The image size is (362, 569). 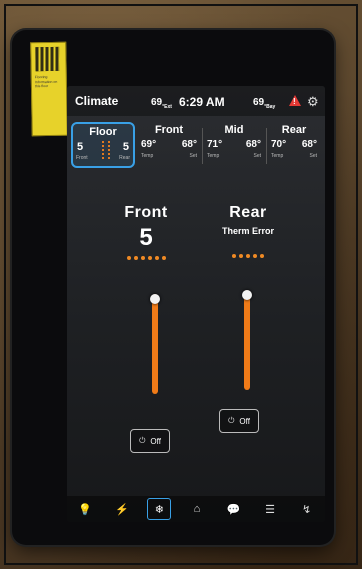 I want to click on front-control: Front 5, so click(x=146, y=232).